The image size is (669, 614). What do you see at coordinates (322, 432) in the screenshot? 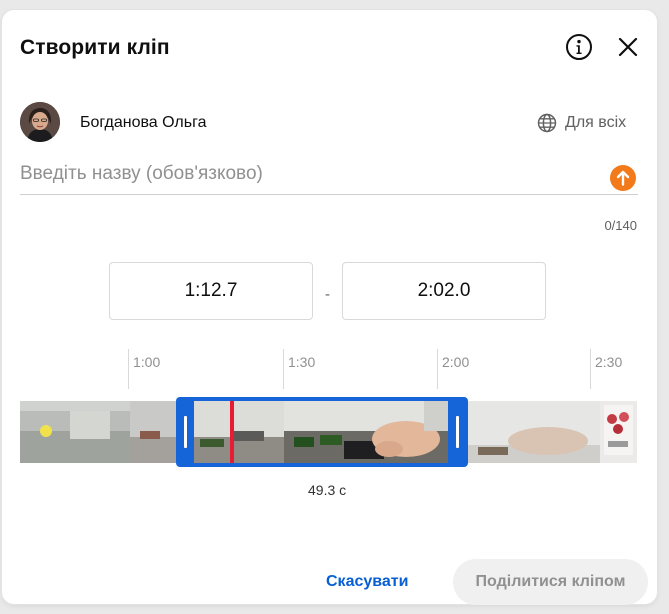
I see `clip-selection-window` at bounding box center [322, 432].